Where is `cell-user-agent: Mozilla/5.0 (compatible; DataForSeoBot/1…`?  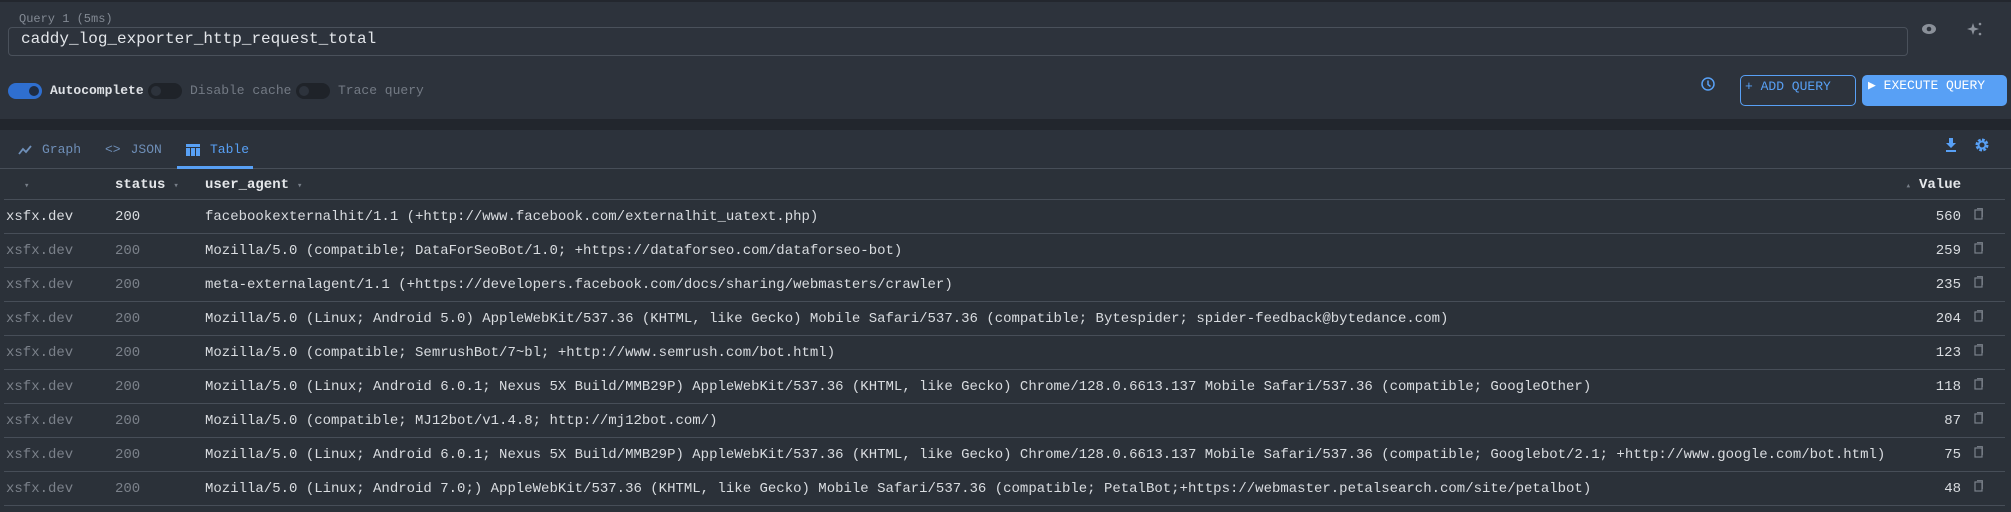
cell-user-agent: Mozilla/5.0 (compatible; DataForSeoBot/1… is located at coordinates (554, 251).